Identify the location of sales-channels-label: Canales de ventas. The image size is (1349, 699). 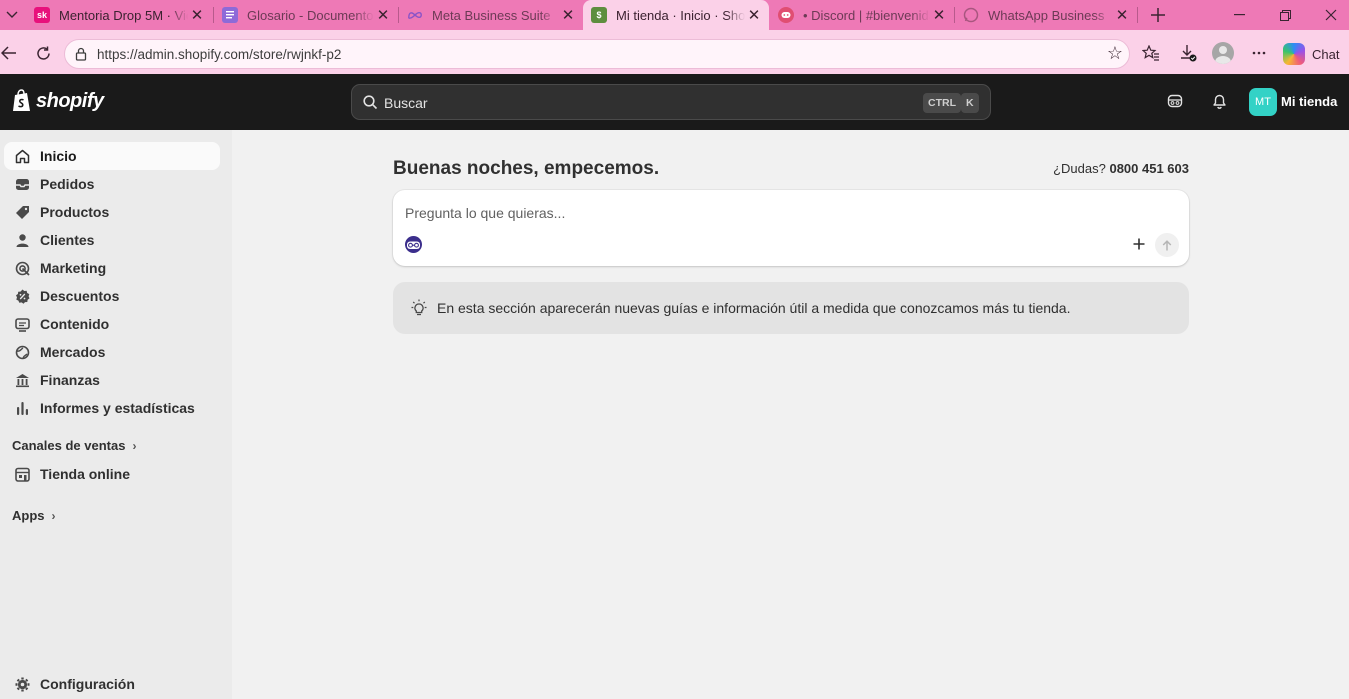
(69, 445).